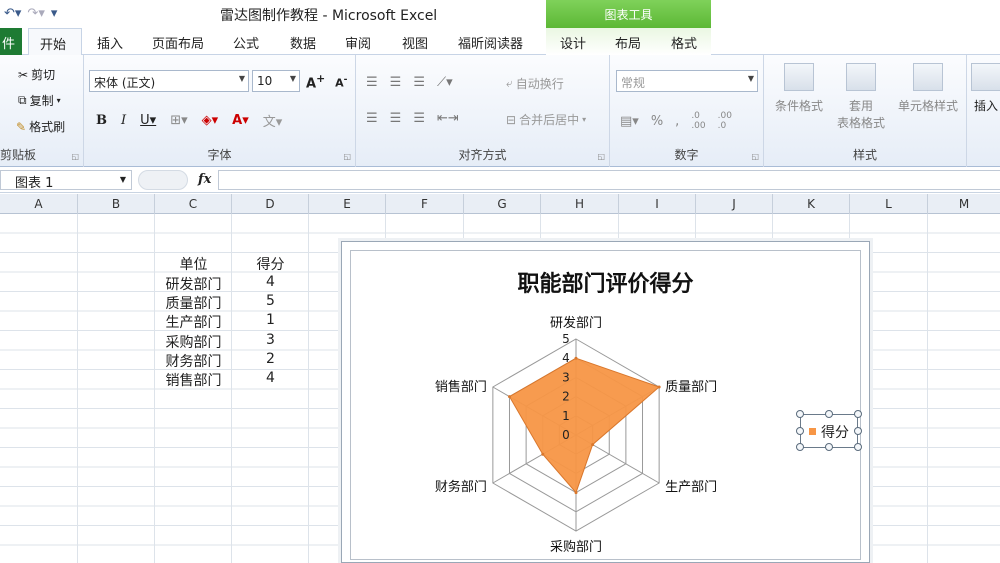 The width and height of the screenshot is (1000, 563). What do you see at coordinates (276, 81) in the screenshot?
I see `font-size-combo: 10 ▼` at bounding box center [276, 81].